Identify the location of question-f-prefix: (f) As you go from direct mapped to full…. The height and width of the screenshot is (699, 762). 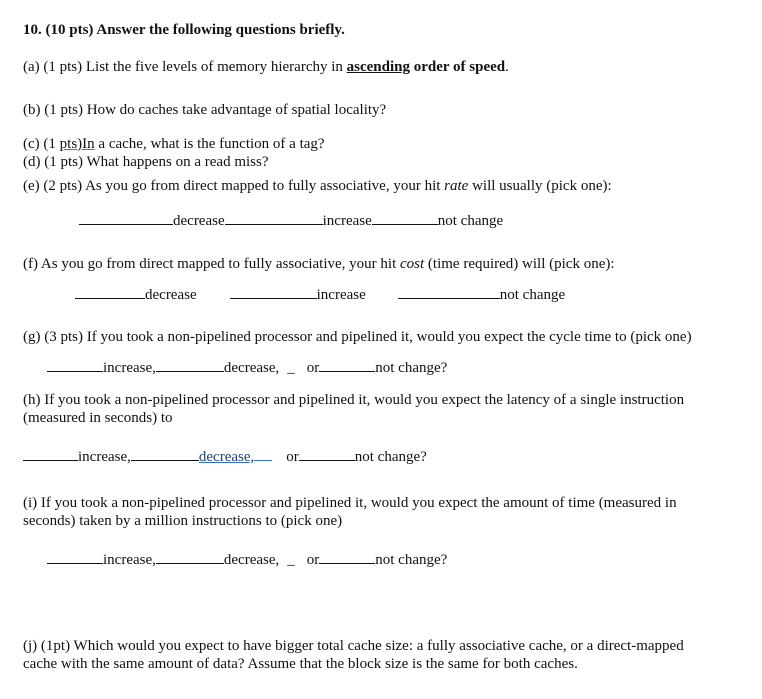
(211, 264).